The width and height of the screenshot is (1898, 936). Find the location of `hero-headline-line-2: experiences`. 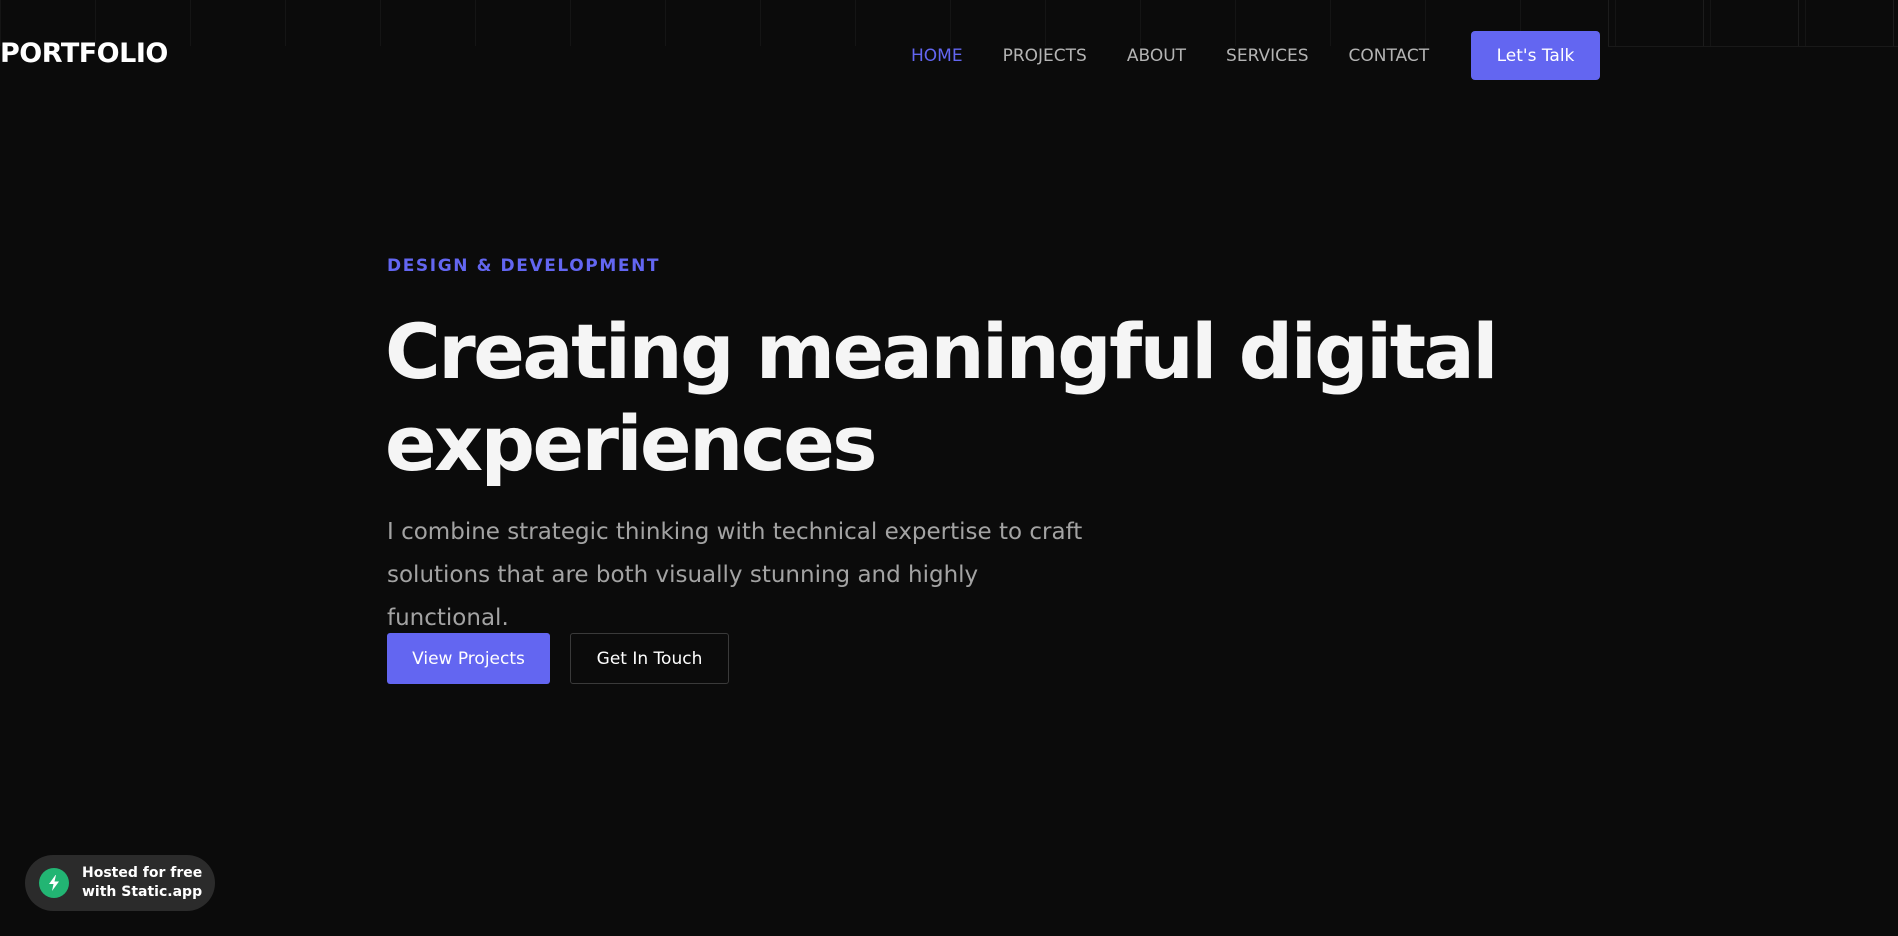

hero-headline-line-2: experiences is located at coordinates (631, 443).